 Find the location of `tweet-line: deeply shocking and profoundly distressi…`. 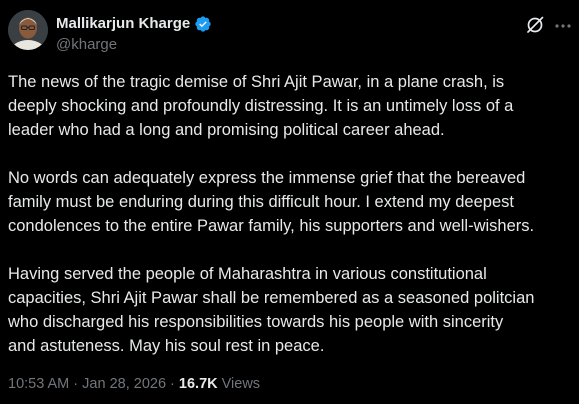

tweet-line: deeply shocking and profoundly distressi… is located at coordinates (261, 106).